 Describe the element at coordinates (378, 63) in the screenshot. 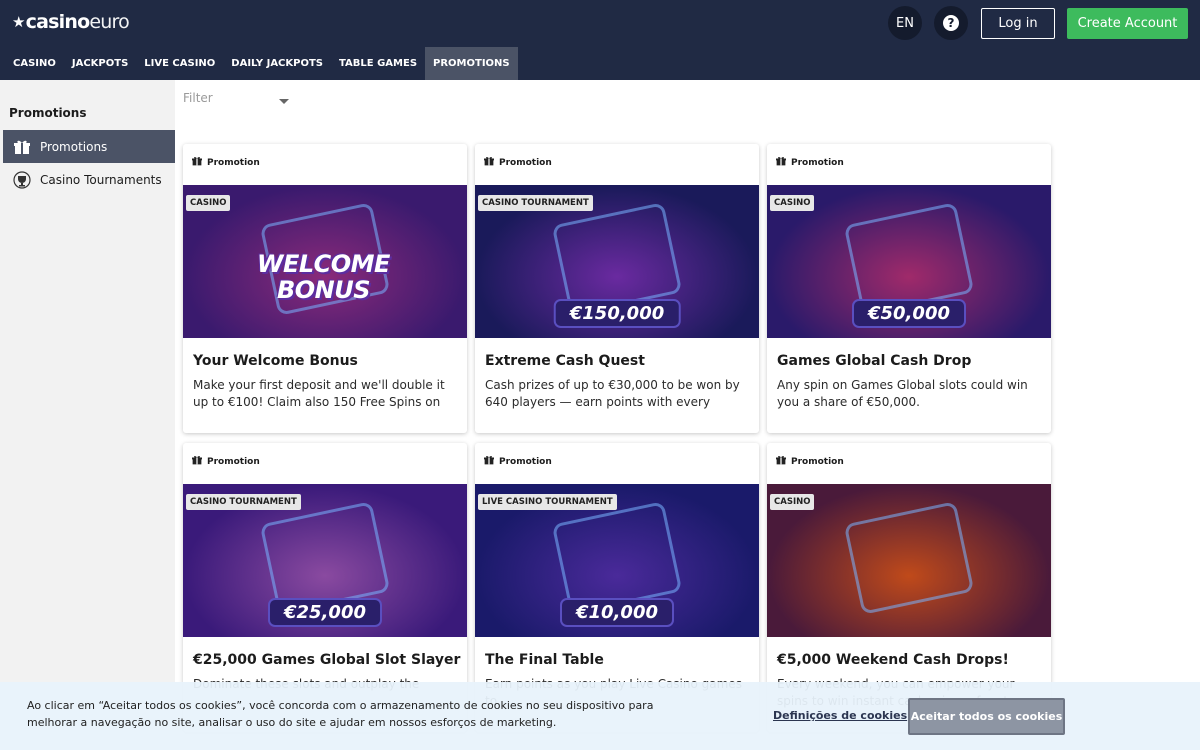

I see `nav-table-games: TABLE GAMES` at that location.